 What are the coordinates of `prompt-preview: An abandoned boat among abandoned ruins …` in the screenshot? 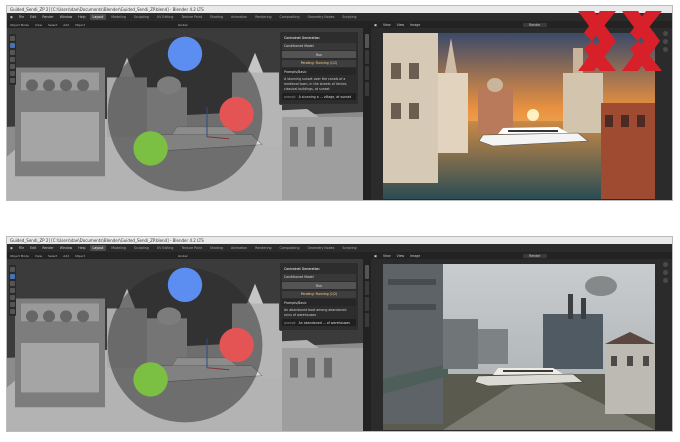 It's located at (315, 312).